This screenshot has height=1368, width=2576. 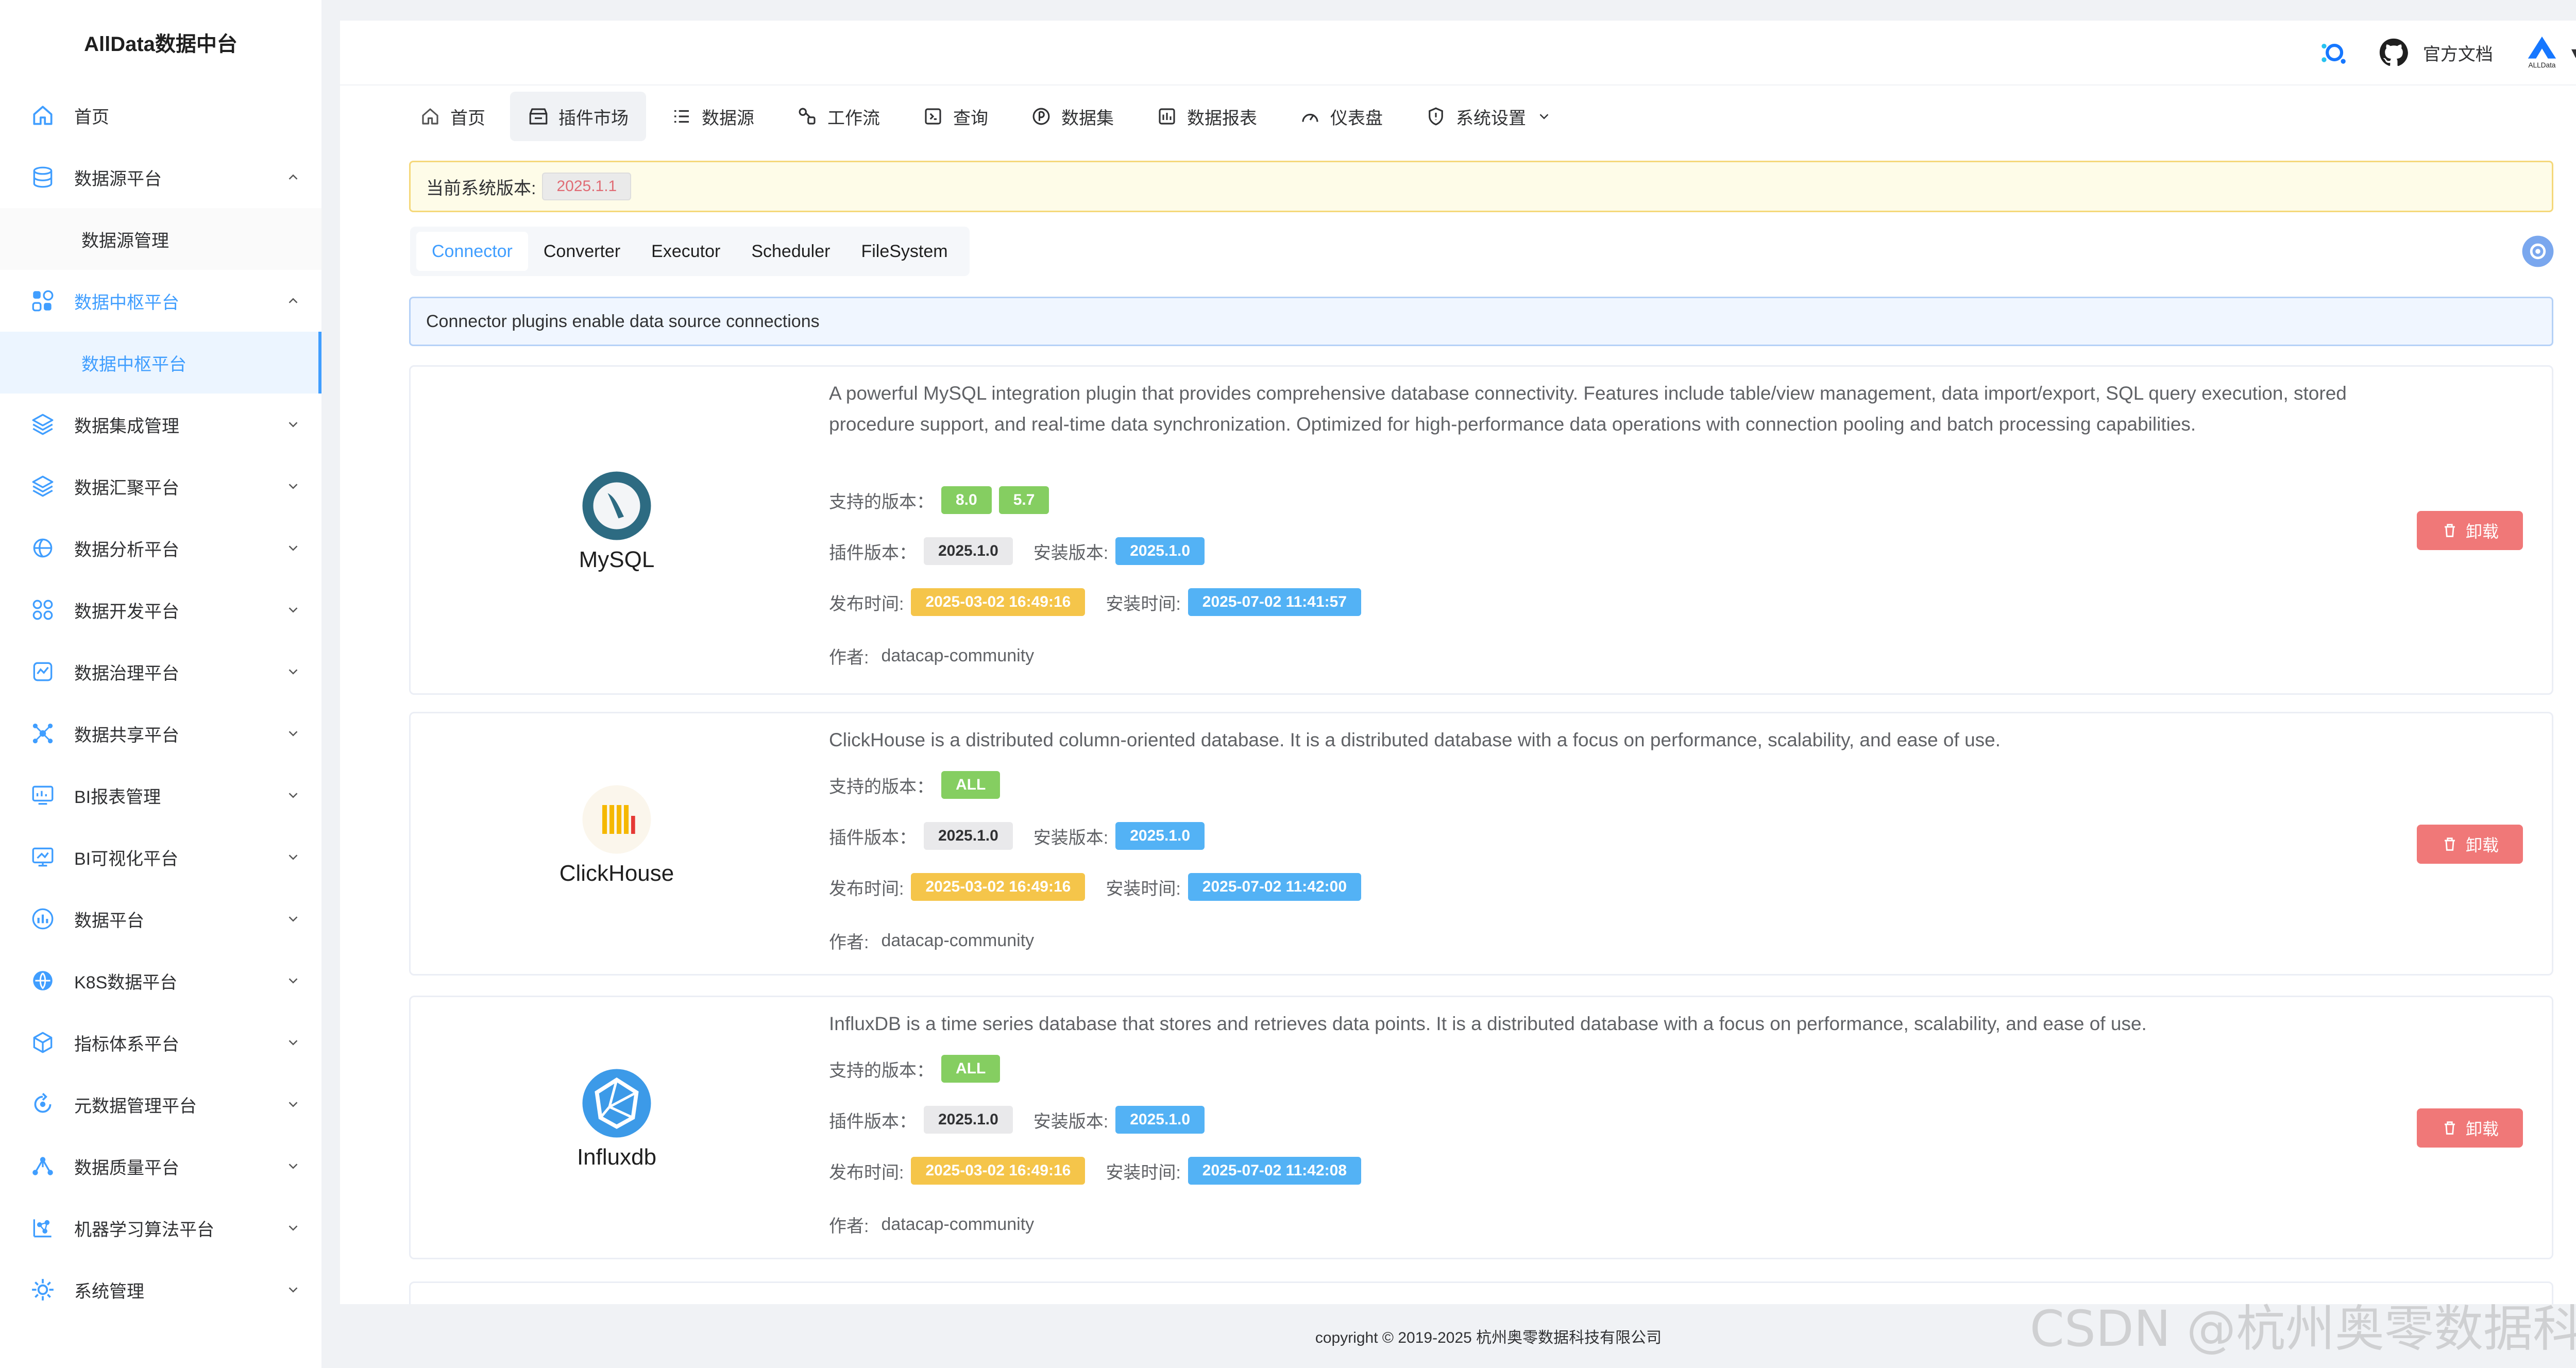 I want to click on top-nav-label: 仪表盘, so click(x=1356, y=118).